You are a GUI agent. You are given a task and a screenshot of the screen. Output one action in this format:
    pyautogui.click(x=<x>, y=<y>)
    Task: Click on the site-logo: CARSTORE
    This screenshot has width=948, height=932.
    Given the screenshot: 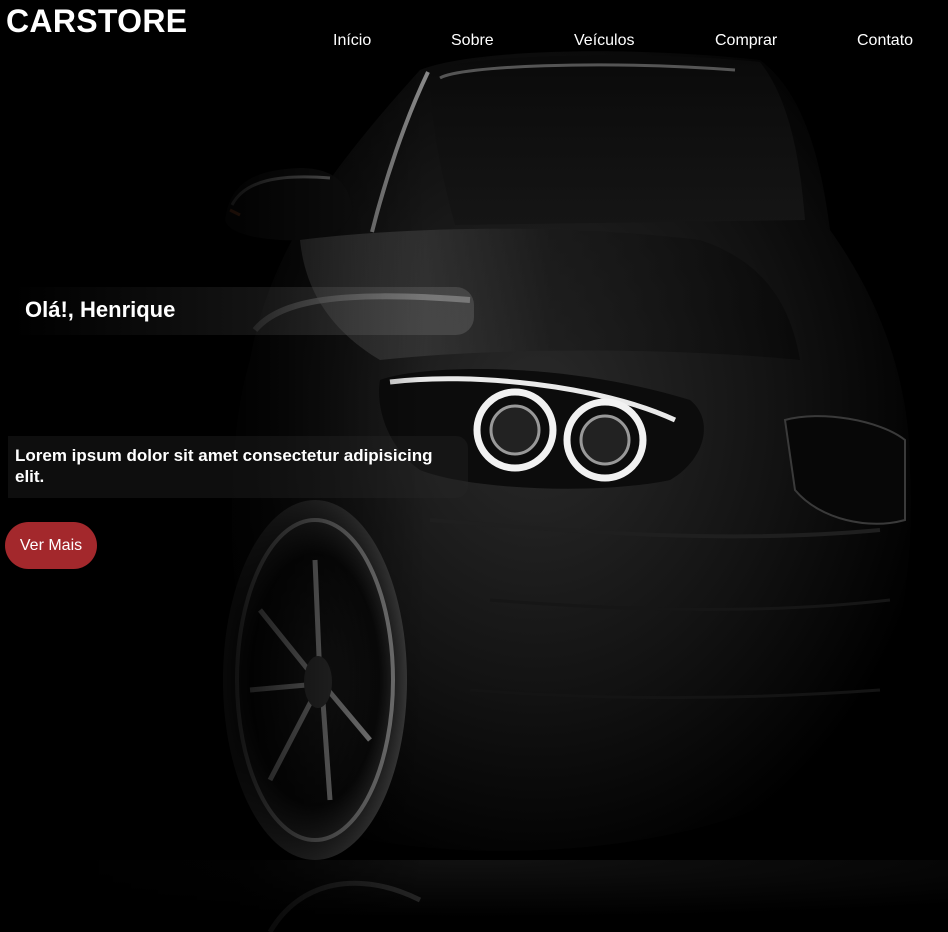 What is the action you would take?
    pyautogui.click(x=96, y=21)
    